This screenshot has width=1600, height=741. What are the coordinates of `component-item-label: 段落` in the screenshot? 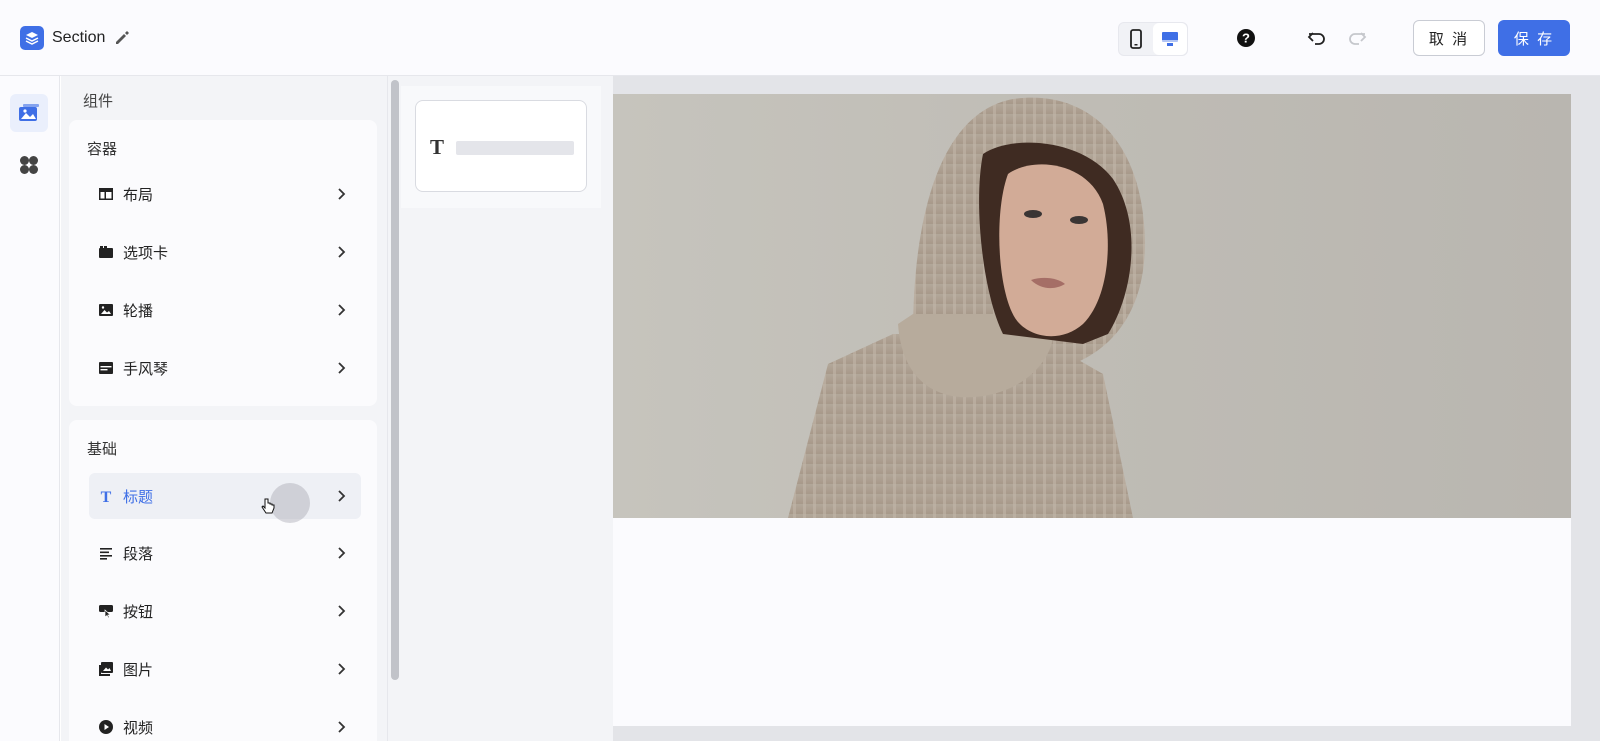 It's located at (138, 554).